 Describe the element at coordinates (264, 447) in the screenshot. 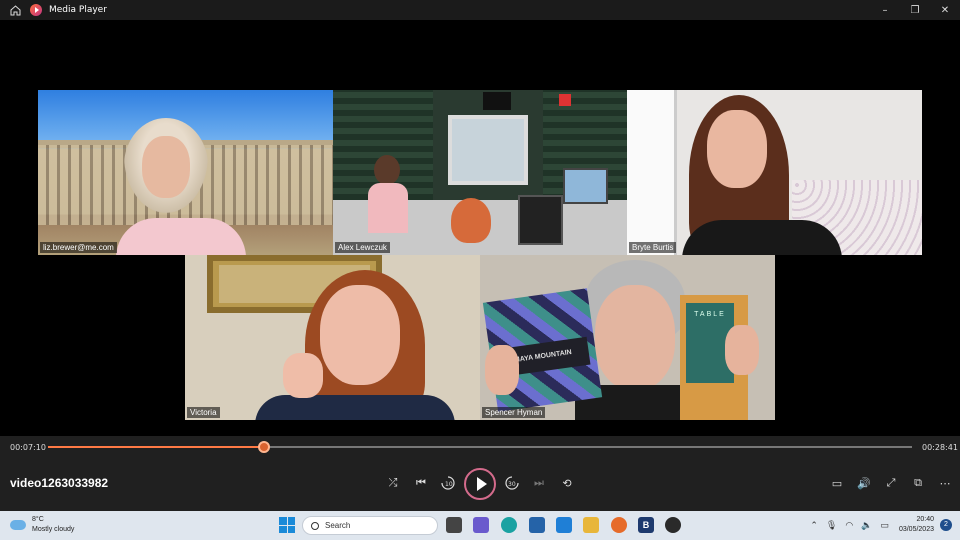

I see `seek-thumb` at that location.